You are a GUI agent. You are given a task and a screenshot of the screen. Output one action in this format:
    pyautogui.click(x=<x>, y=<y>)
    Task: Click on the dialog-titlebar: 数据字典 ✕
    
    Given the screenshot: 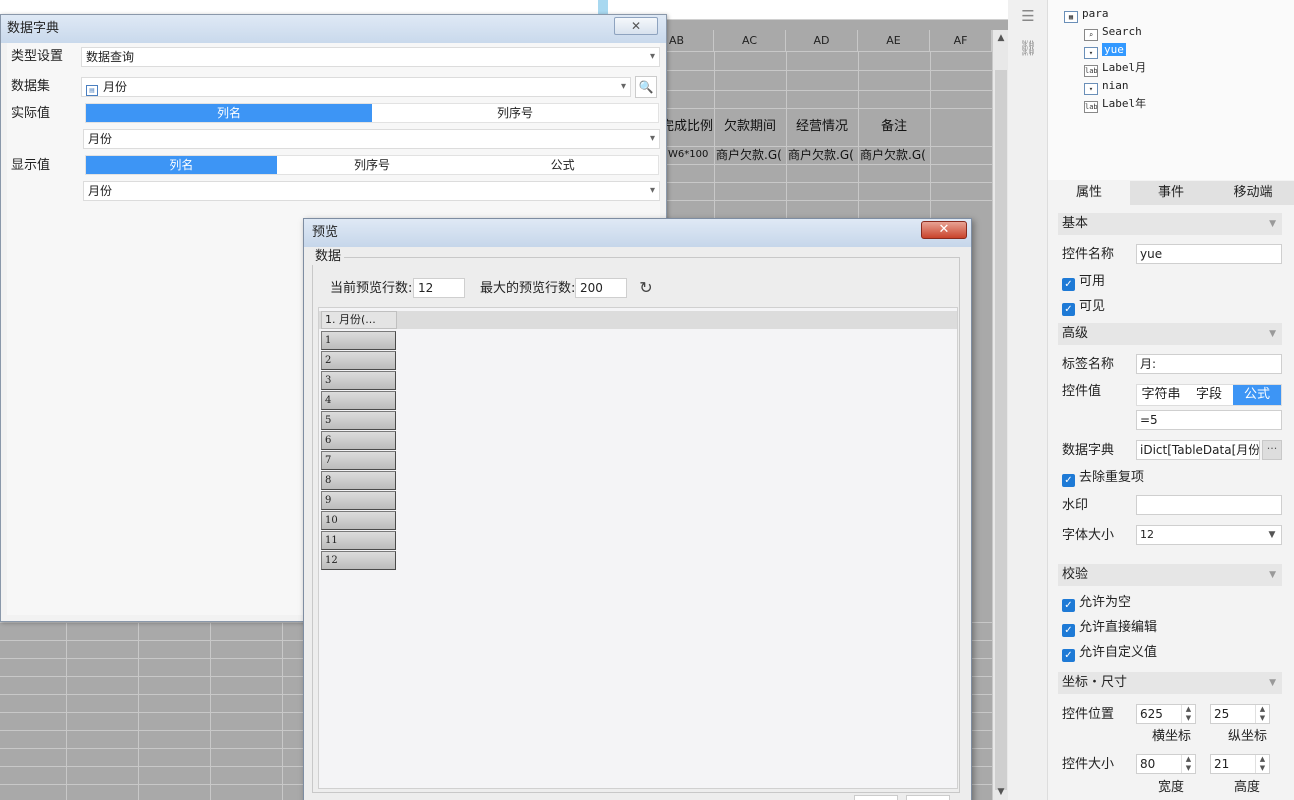 What is the action you would take?
    pyautogui.click(x=333, y=29)
    